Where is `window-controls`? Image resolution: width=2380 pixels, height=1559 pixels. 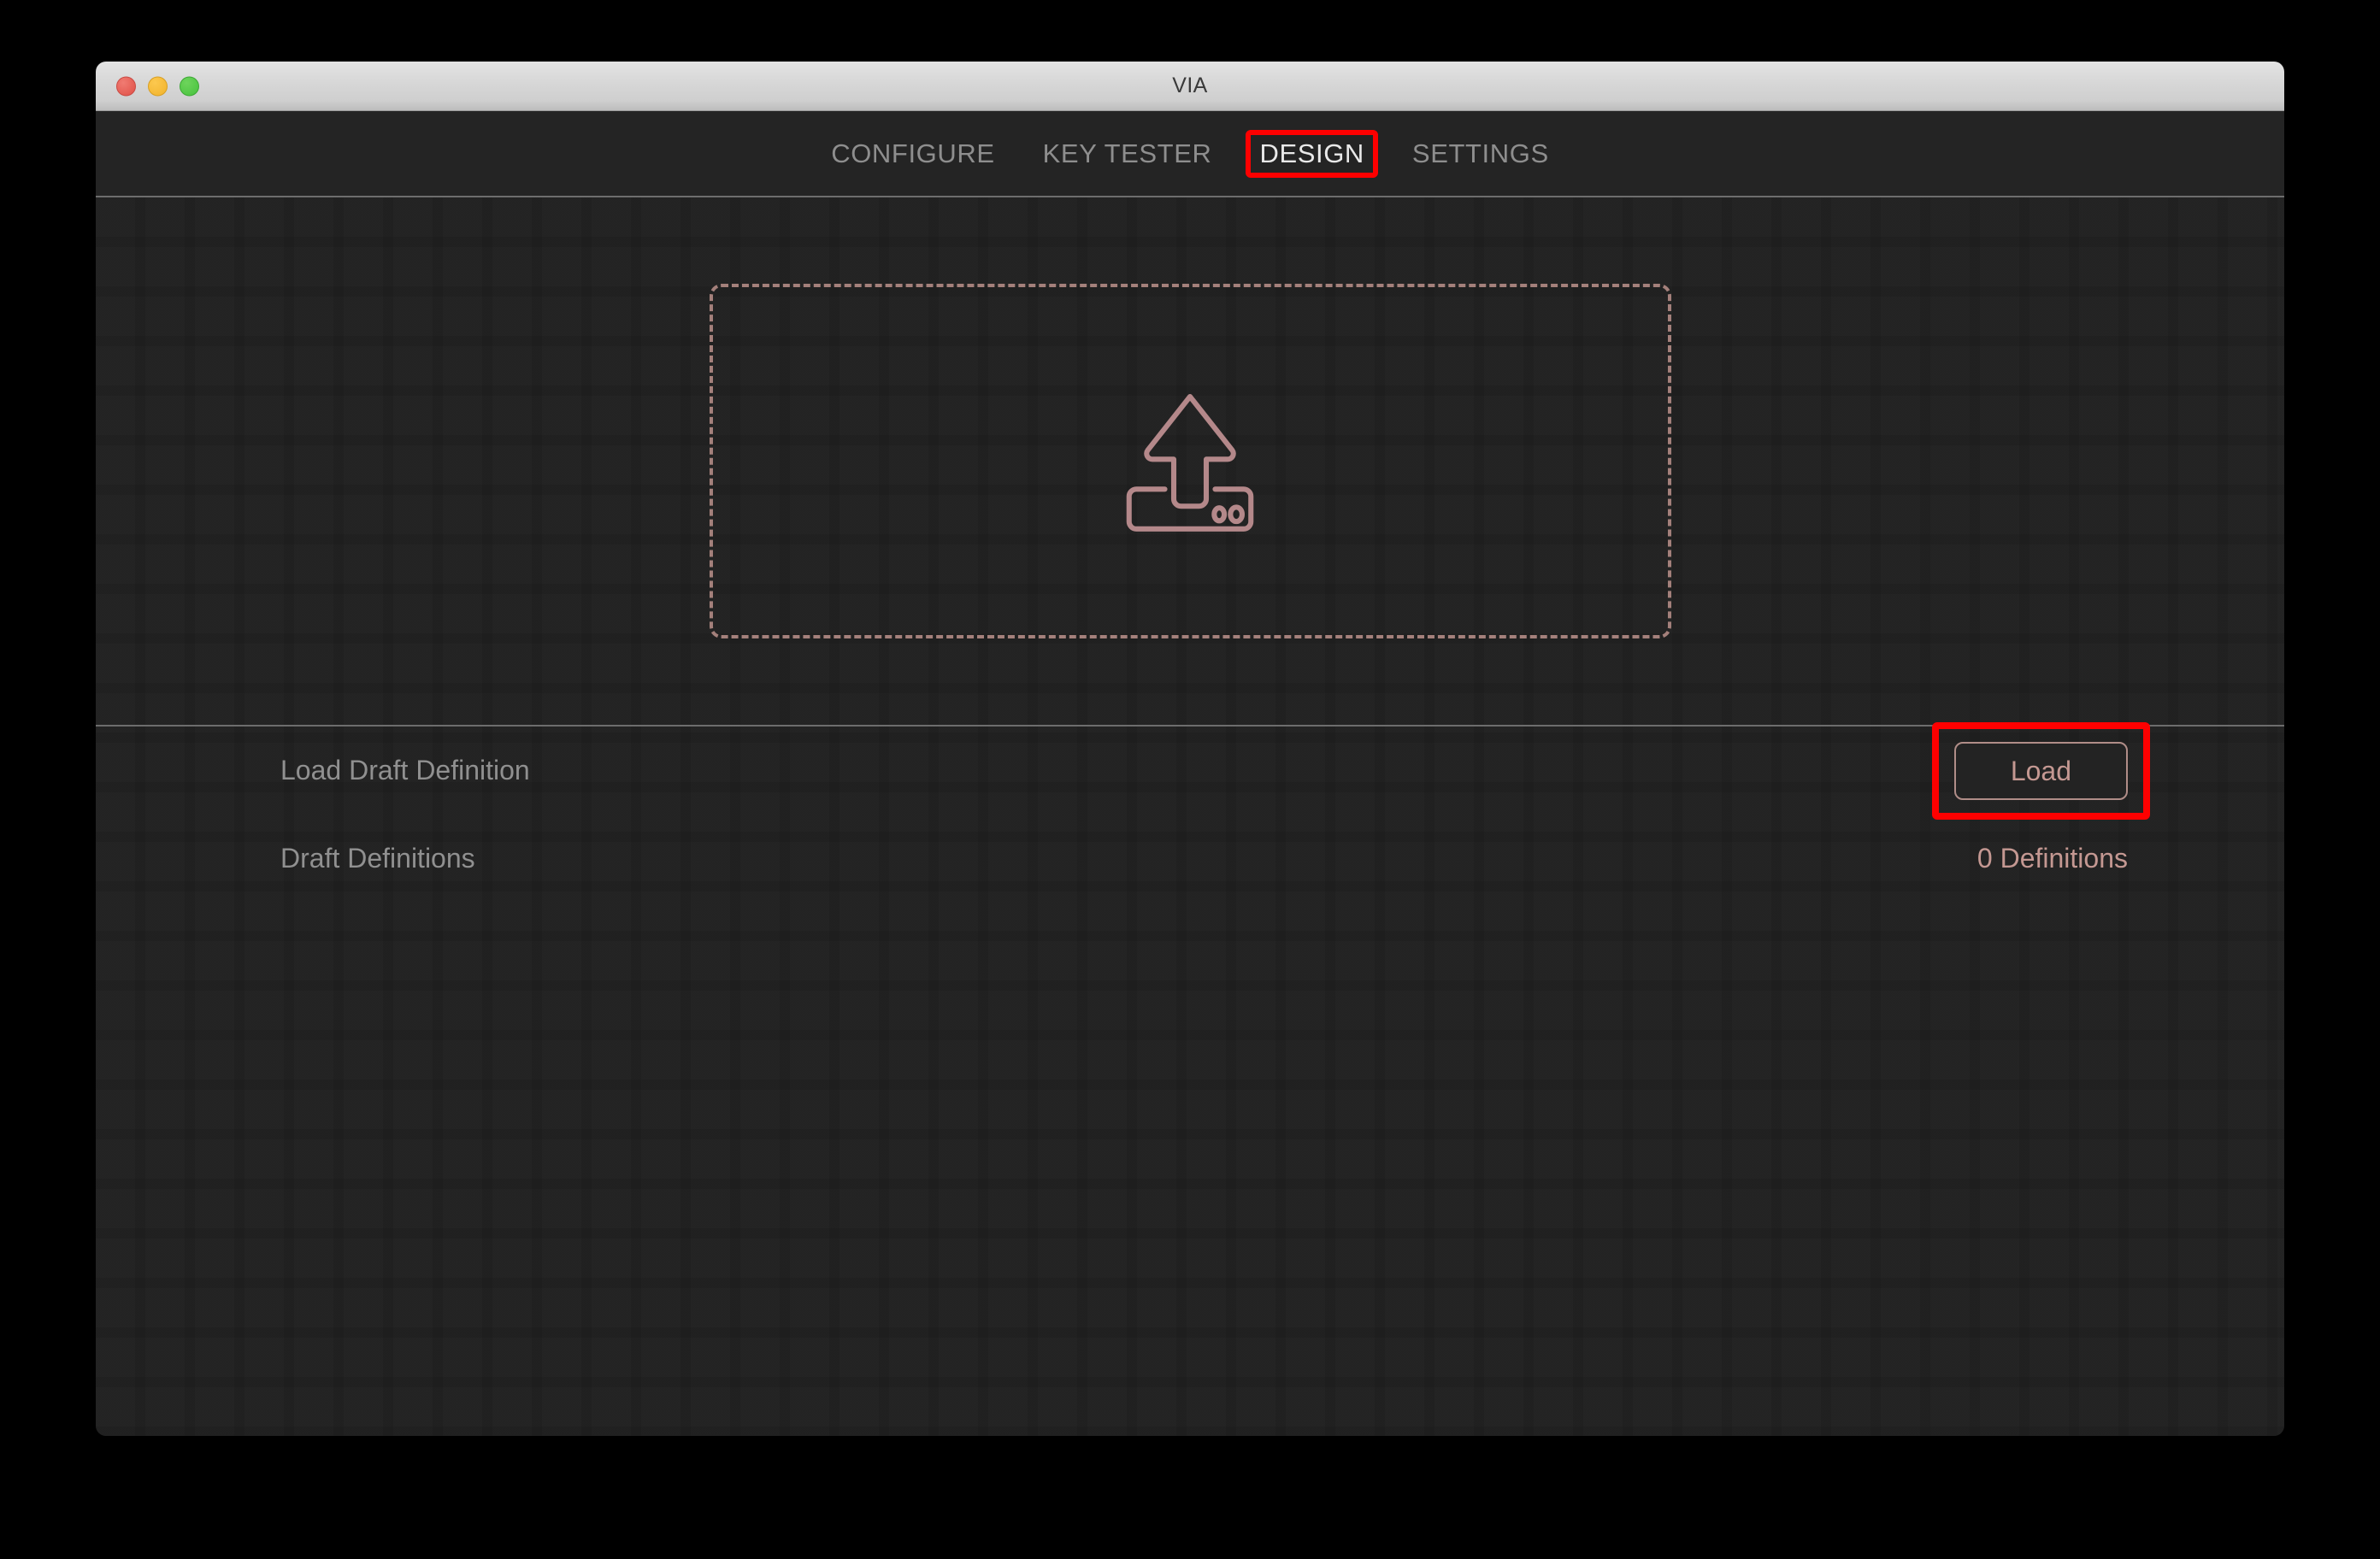 window-controls is located at coordinates (158, 86).